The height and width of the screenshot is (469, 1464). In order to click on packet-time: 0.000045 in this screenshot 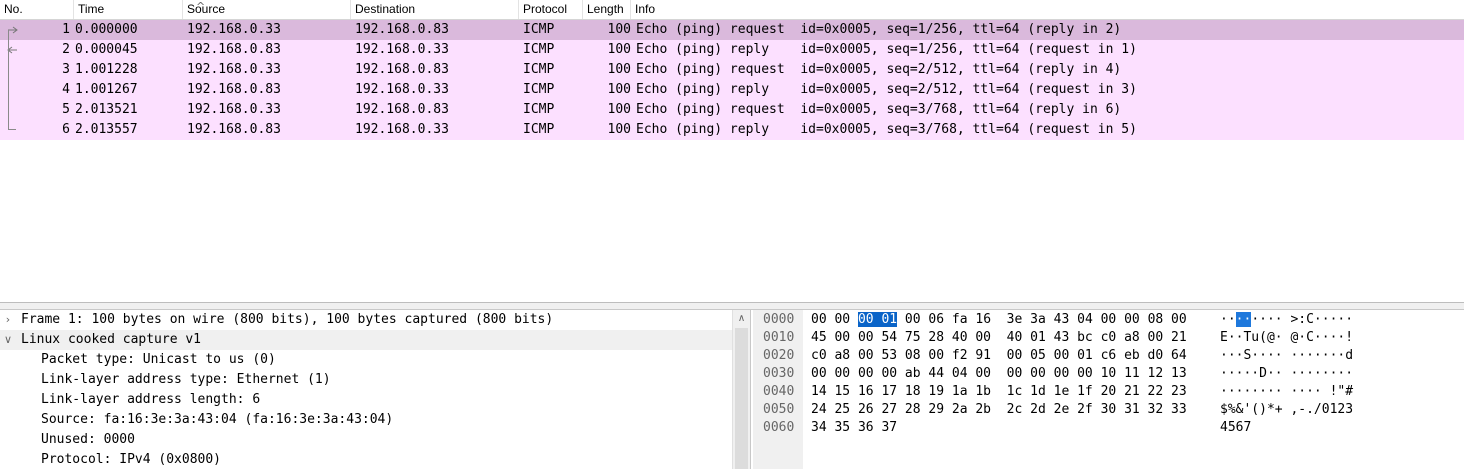, I will do `click(106, 49)`.